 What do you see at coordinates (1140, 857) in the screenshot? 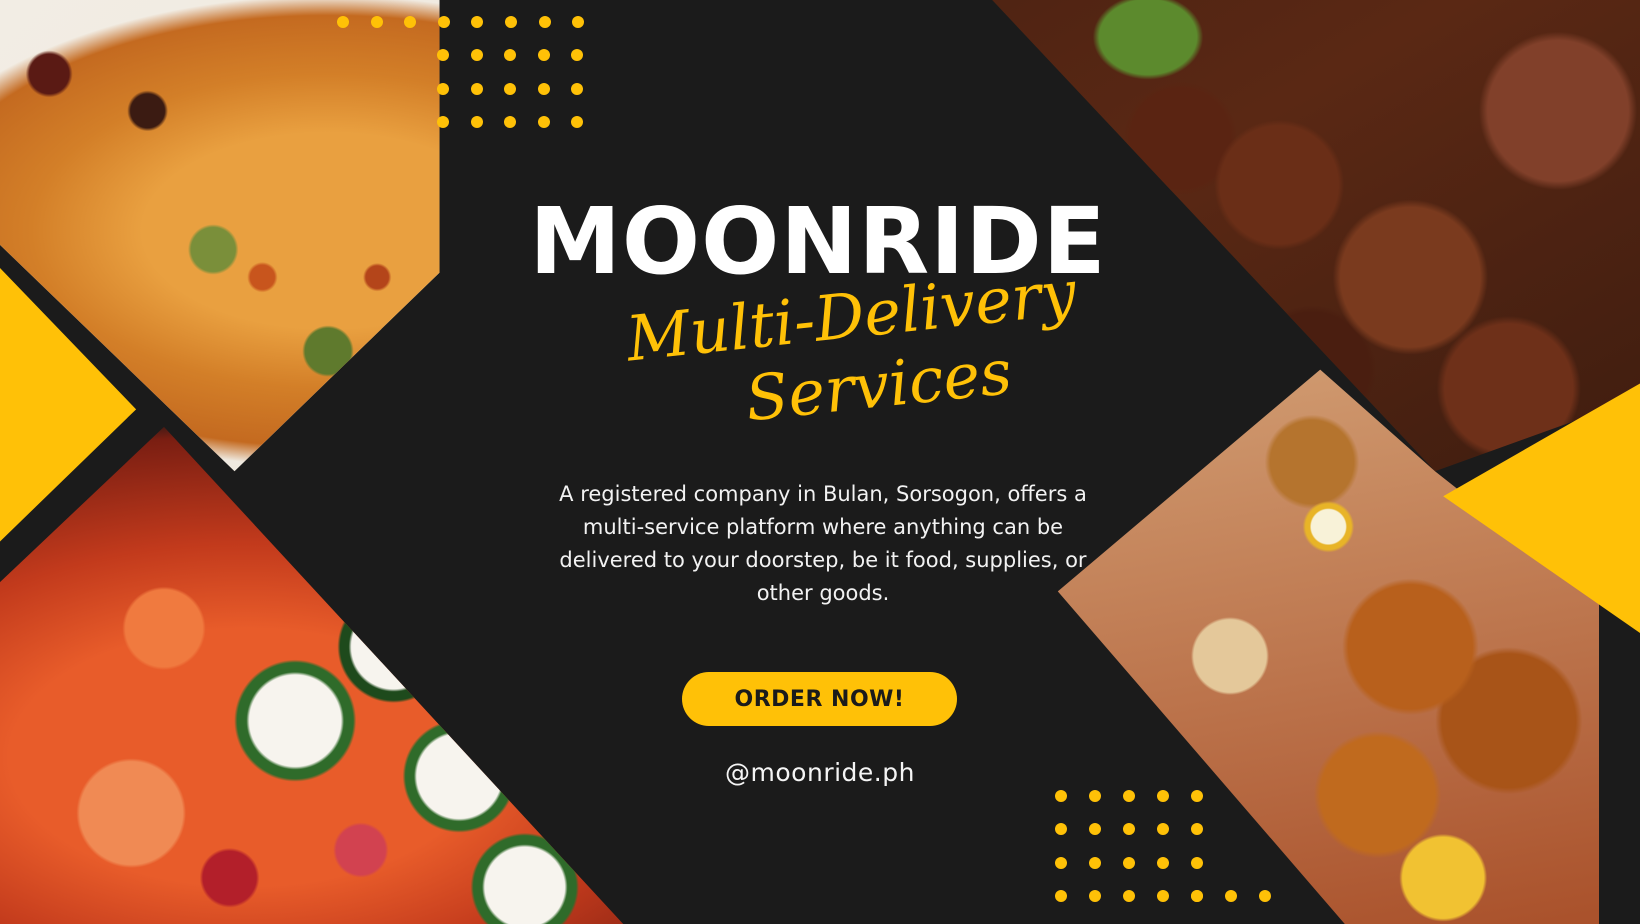
I see `dot-pattern-bottom-grid` at bounding box center [1140, 857].